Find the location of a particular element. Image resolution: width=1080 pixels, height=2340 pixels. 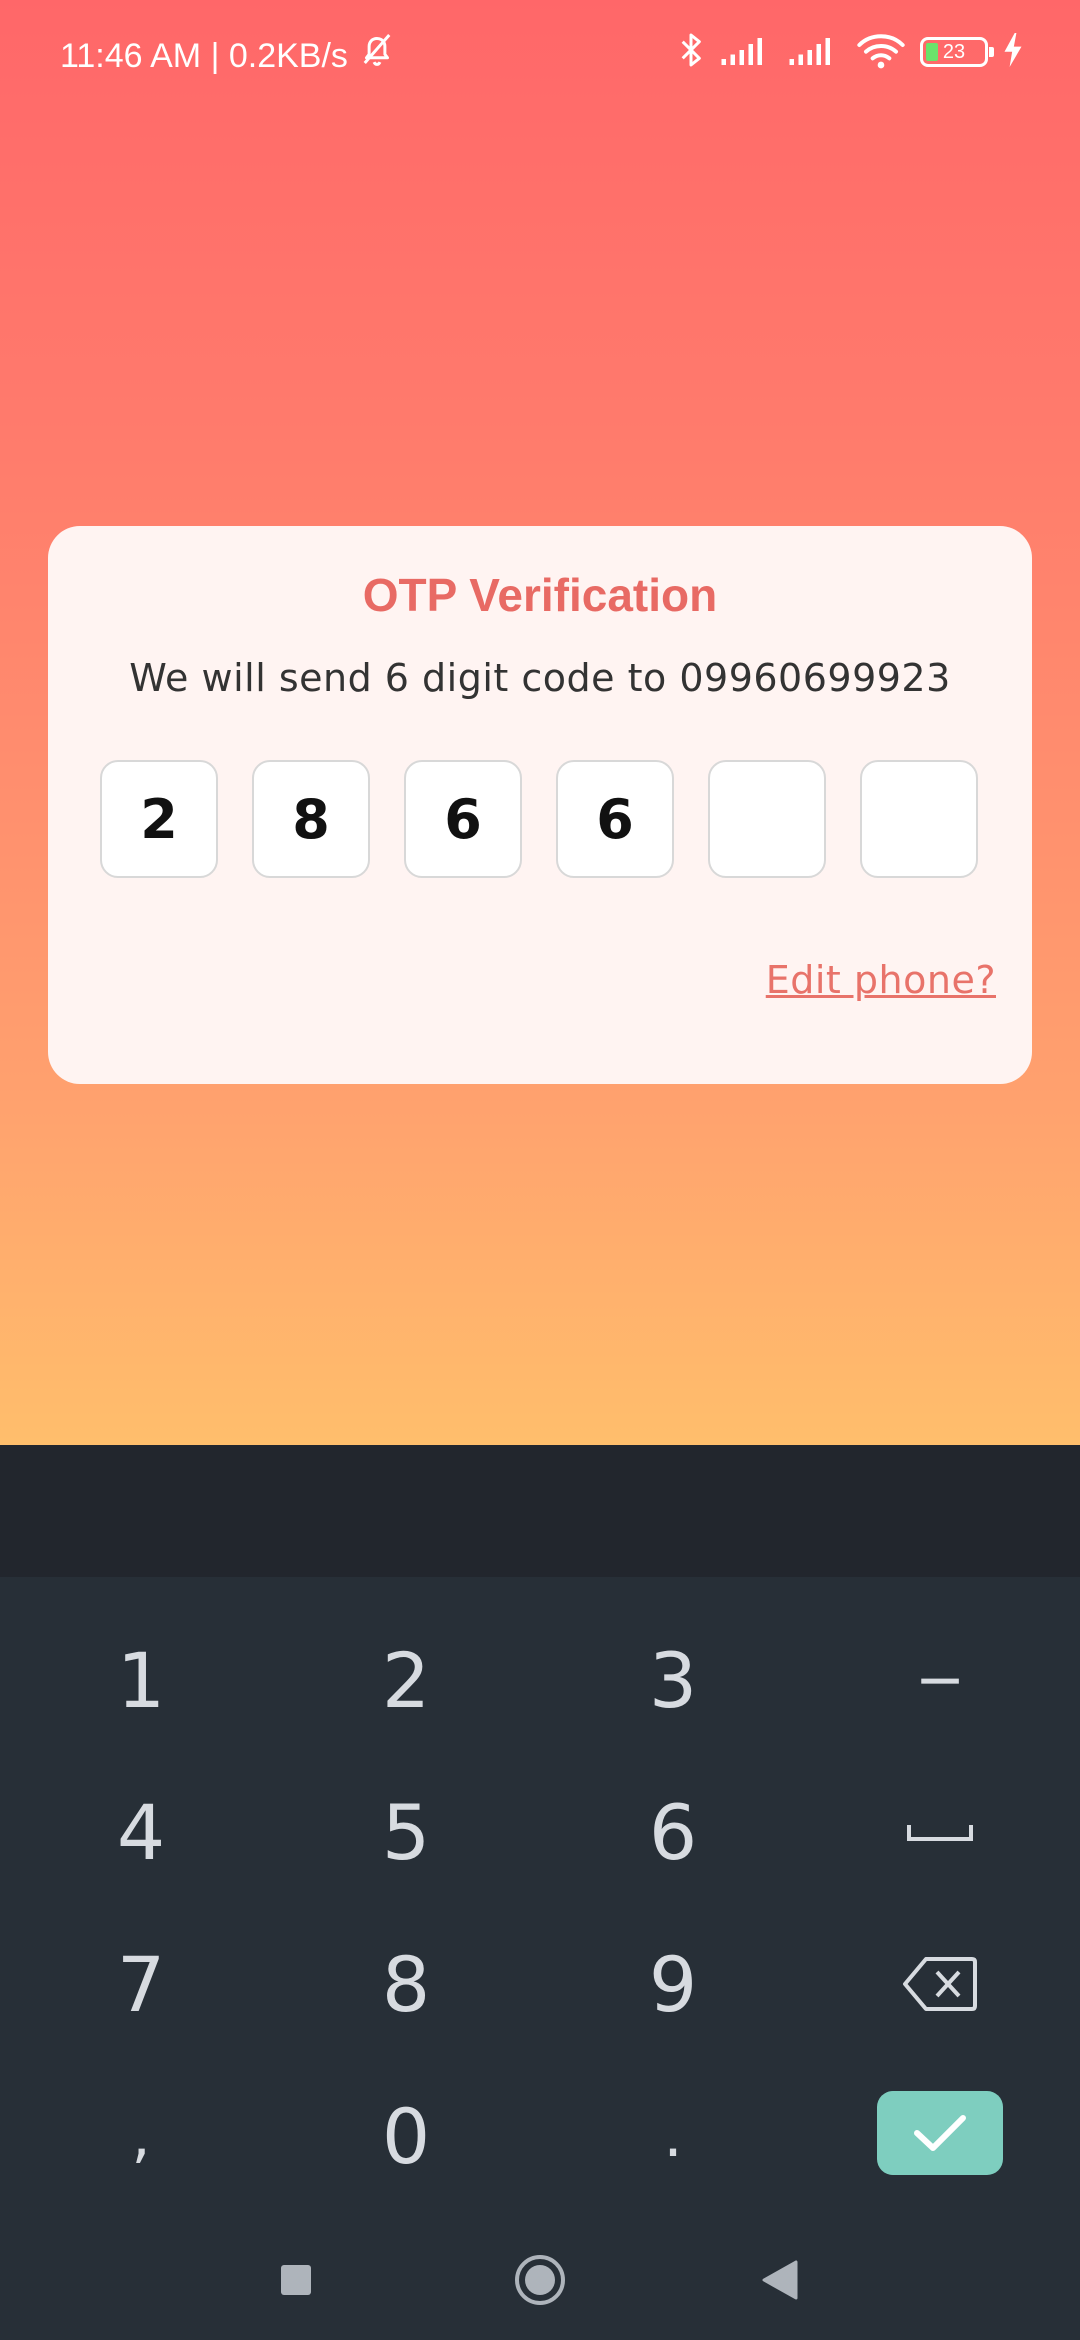

triangle-back-icon is located at coordinates (780, 2280).